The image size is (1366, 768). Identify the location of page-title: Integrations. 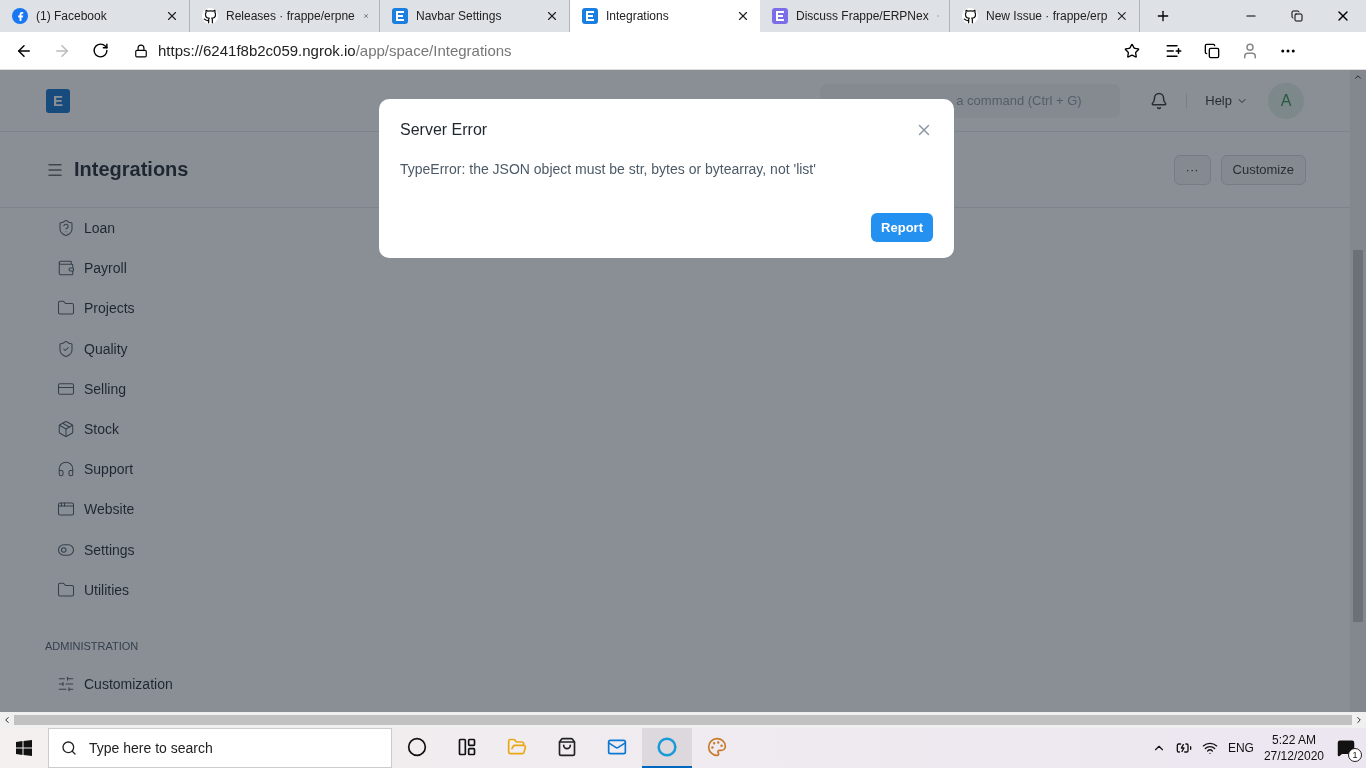
(131, 169).